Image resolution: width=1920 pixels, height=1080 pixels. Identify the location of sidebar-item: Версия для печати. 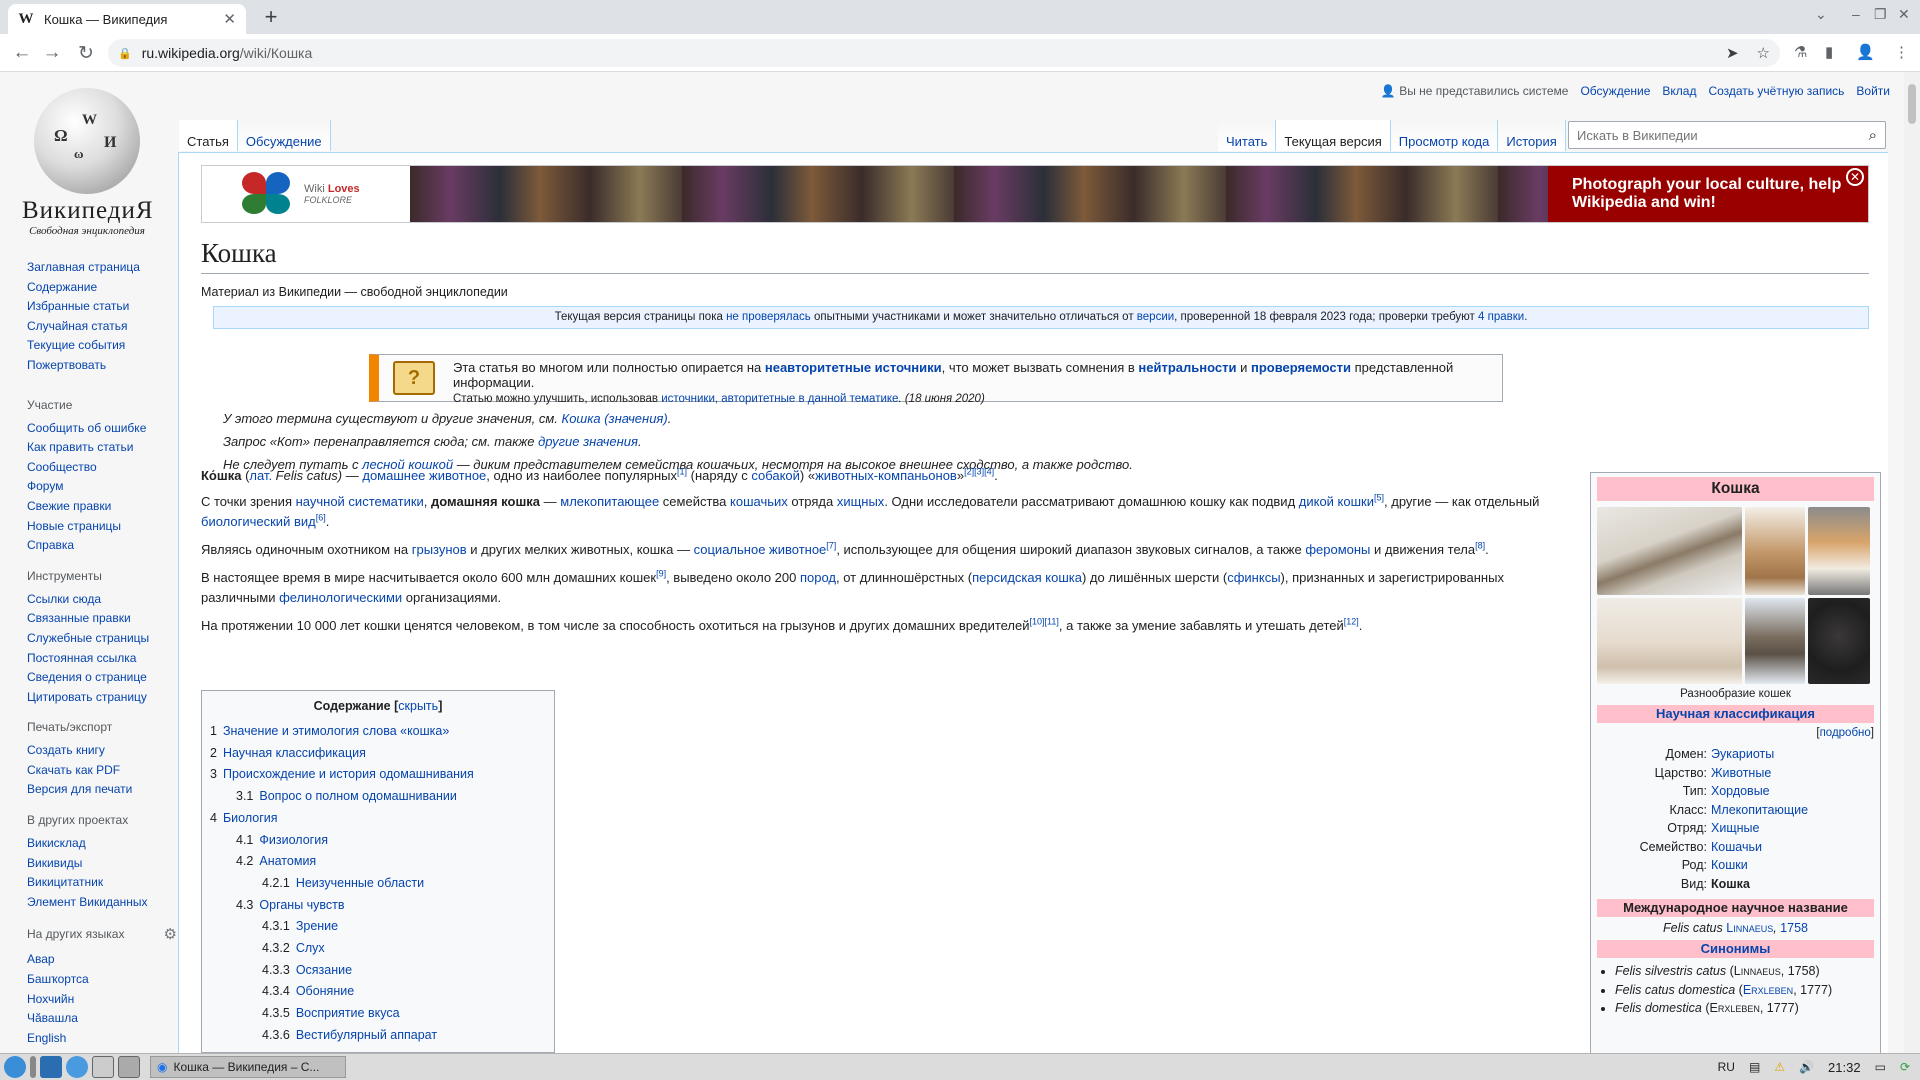
(102, 790).